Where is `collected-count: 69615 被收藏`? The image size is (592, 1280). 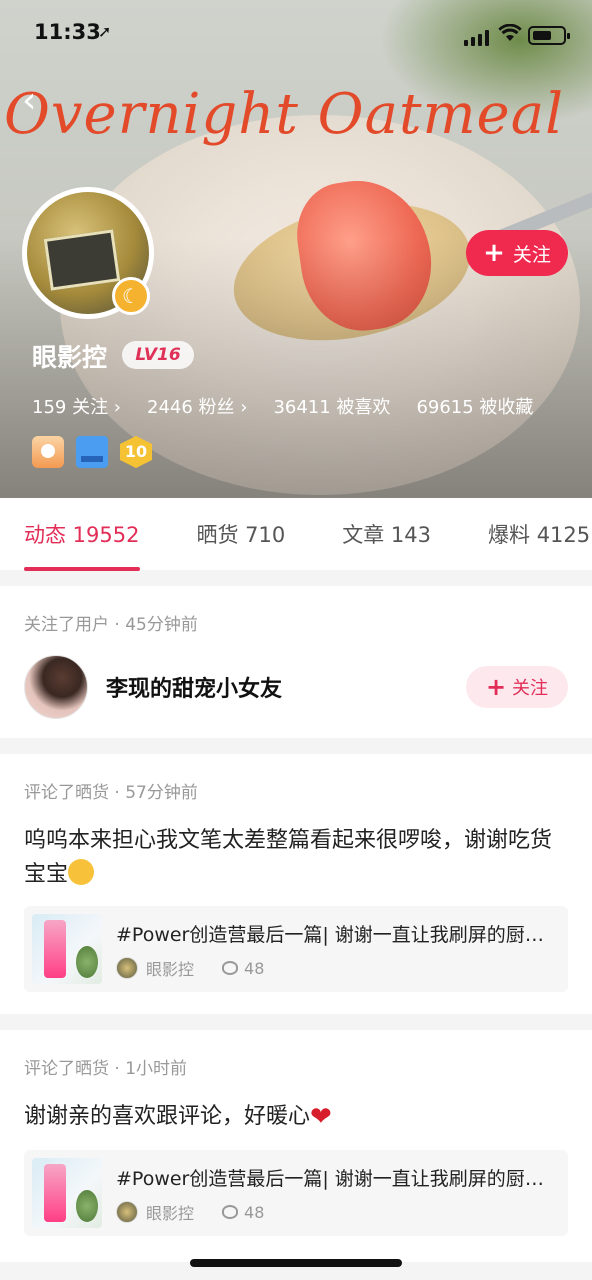
collected-count: 69615 被收藏 is located at coordinates (475, 407).